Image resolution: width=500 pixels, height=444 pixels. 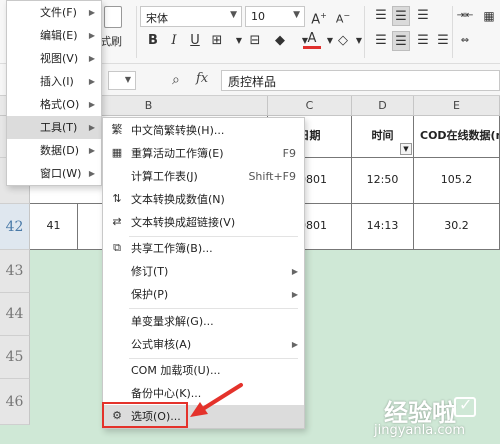 I want to click on paste-format-icon, so click(x=113, y=17).